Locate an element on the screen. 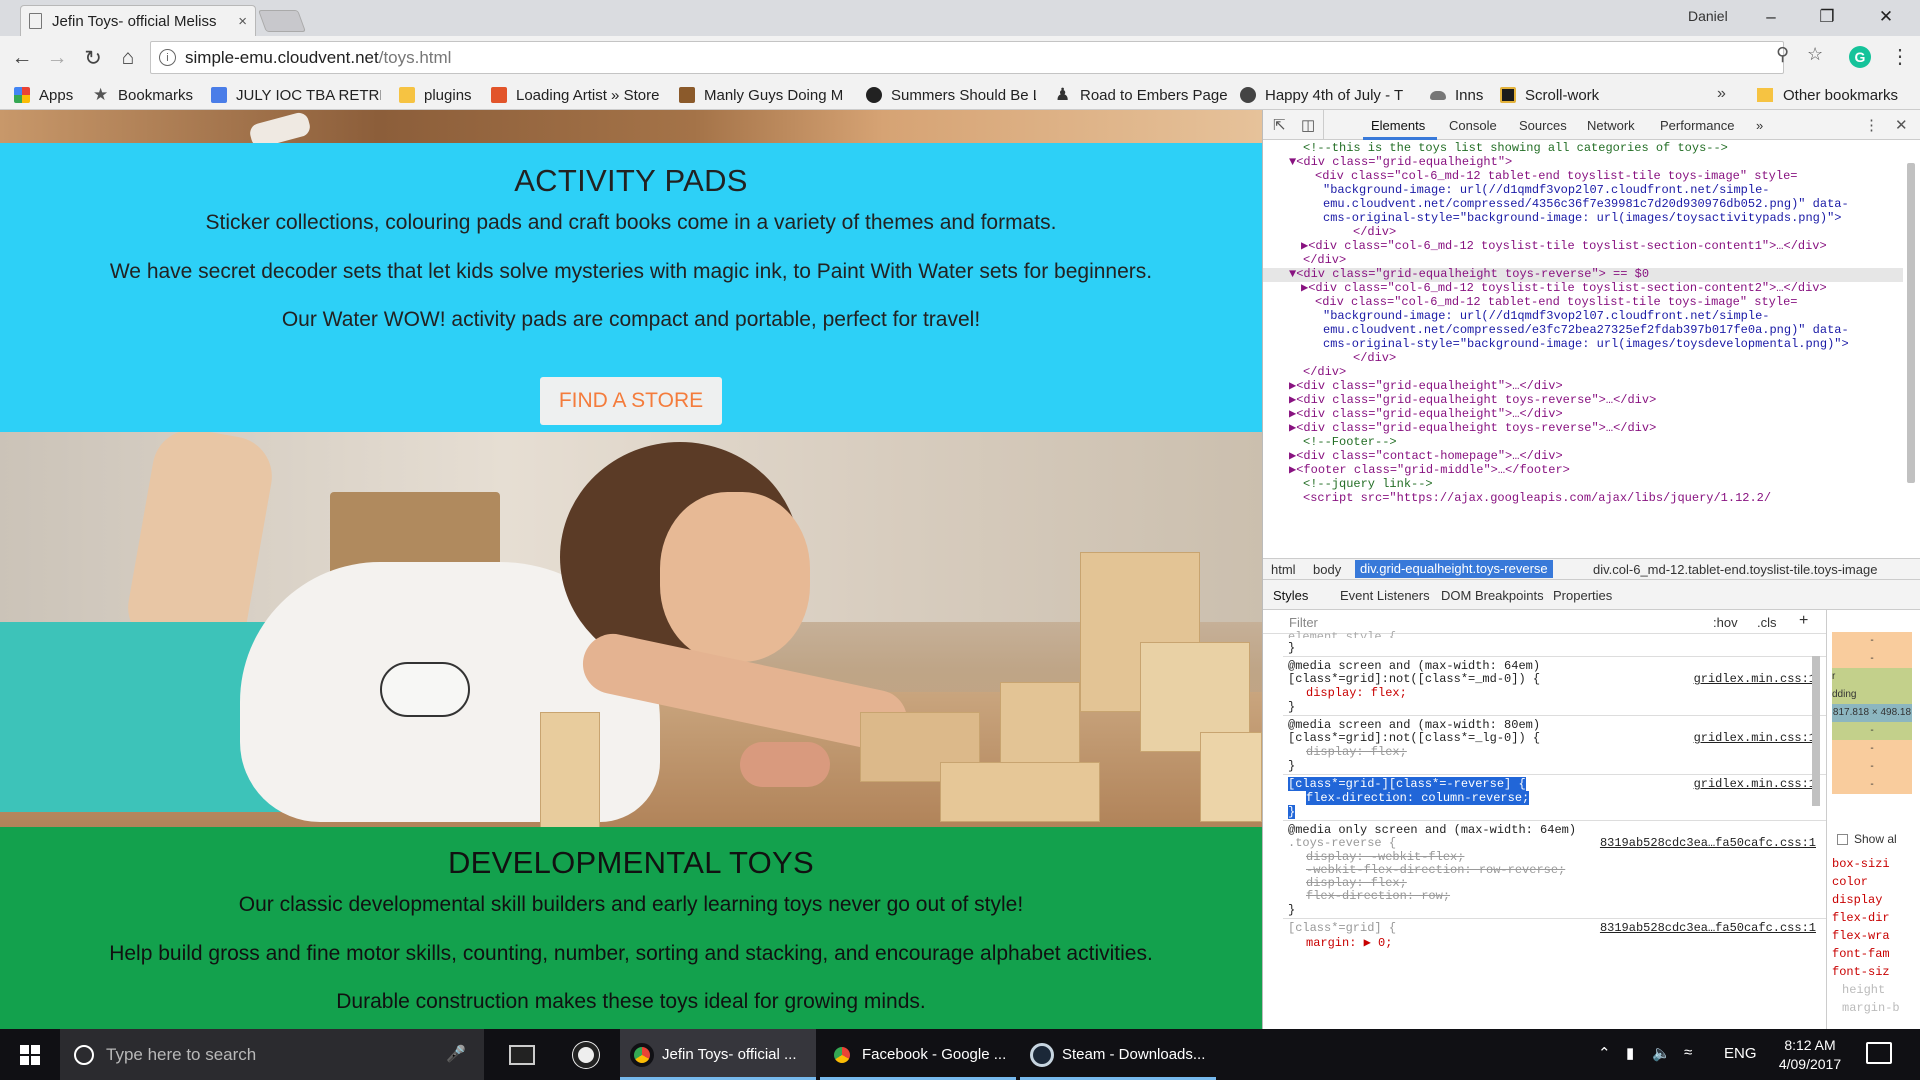  inspect-element-icon: ⇱ is located at coordinates (1279, 125).